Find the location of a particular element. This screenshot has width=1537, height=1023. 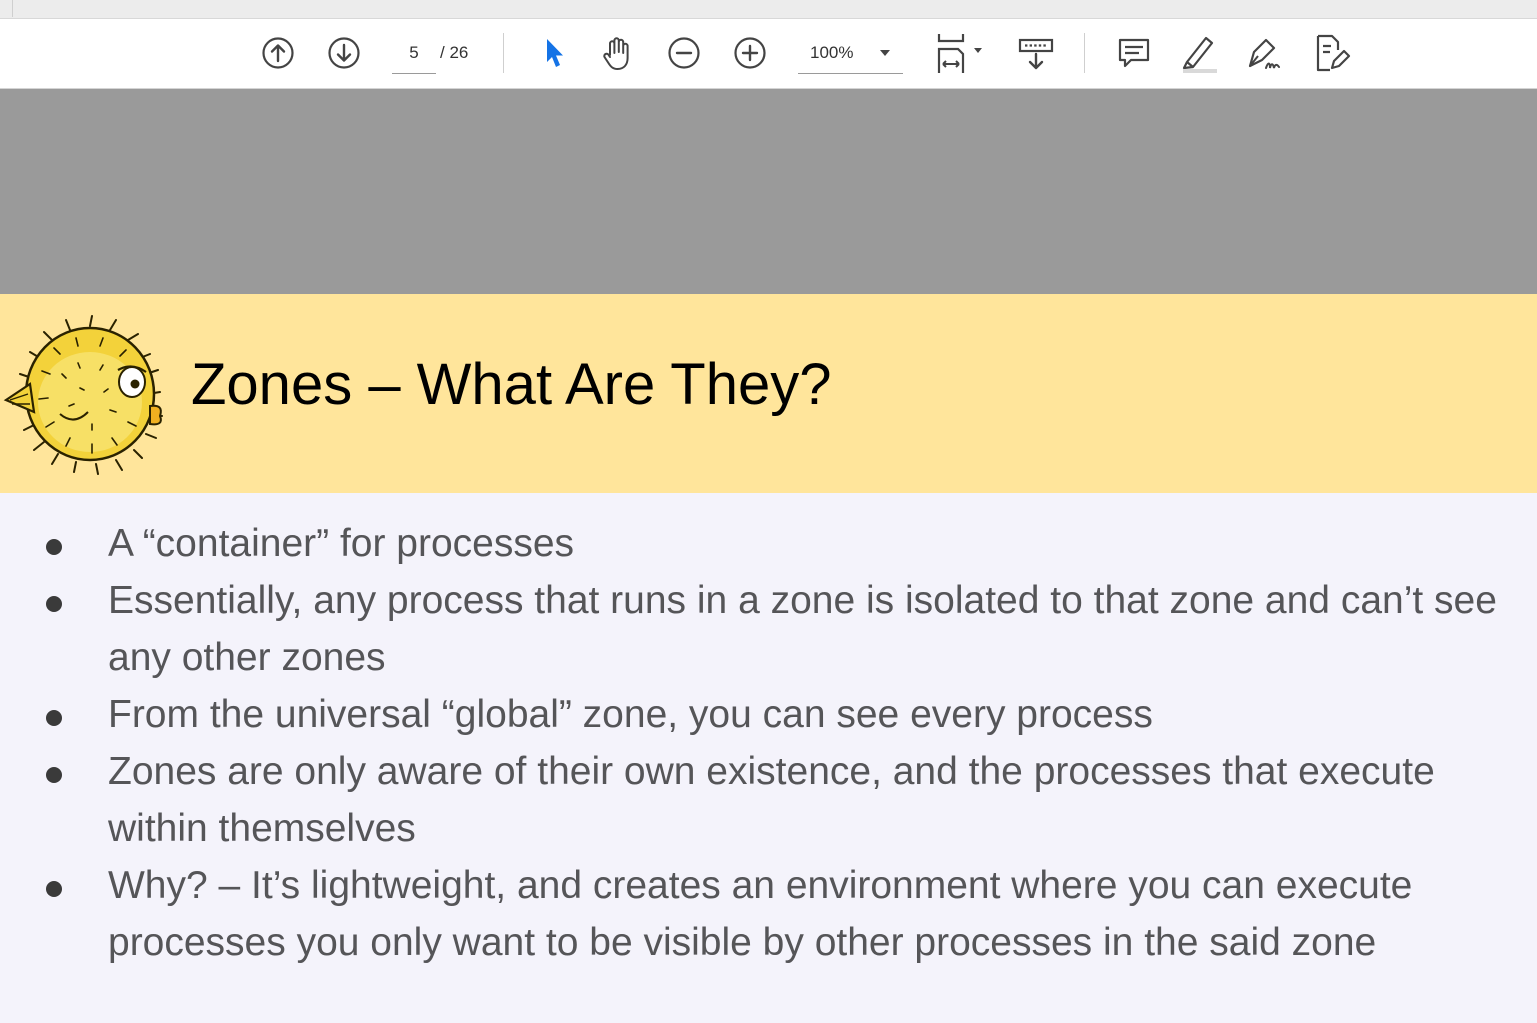

plus-circle-icon is located at coordinates (750, 53).